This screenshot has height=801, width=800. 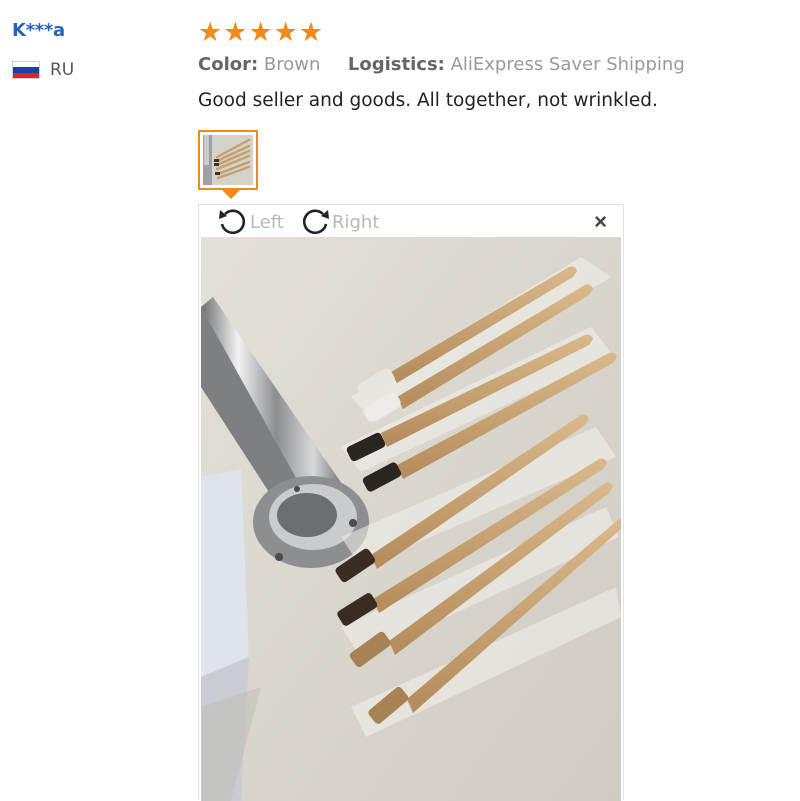 I want to click on close-viewer-button: ×, so click(x=600, y=222).